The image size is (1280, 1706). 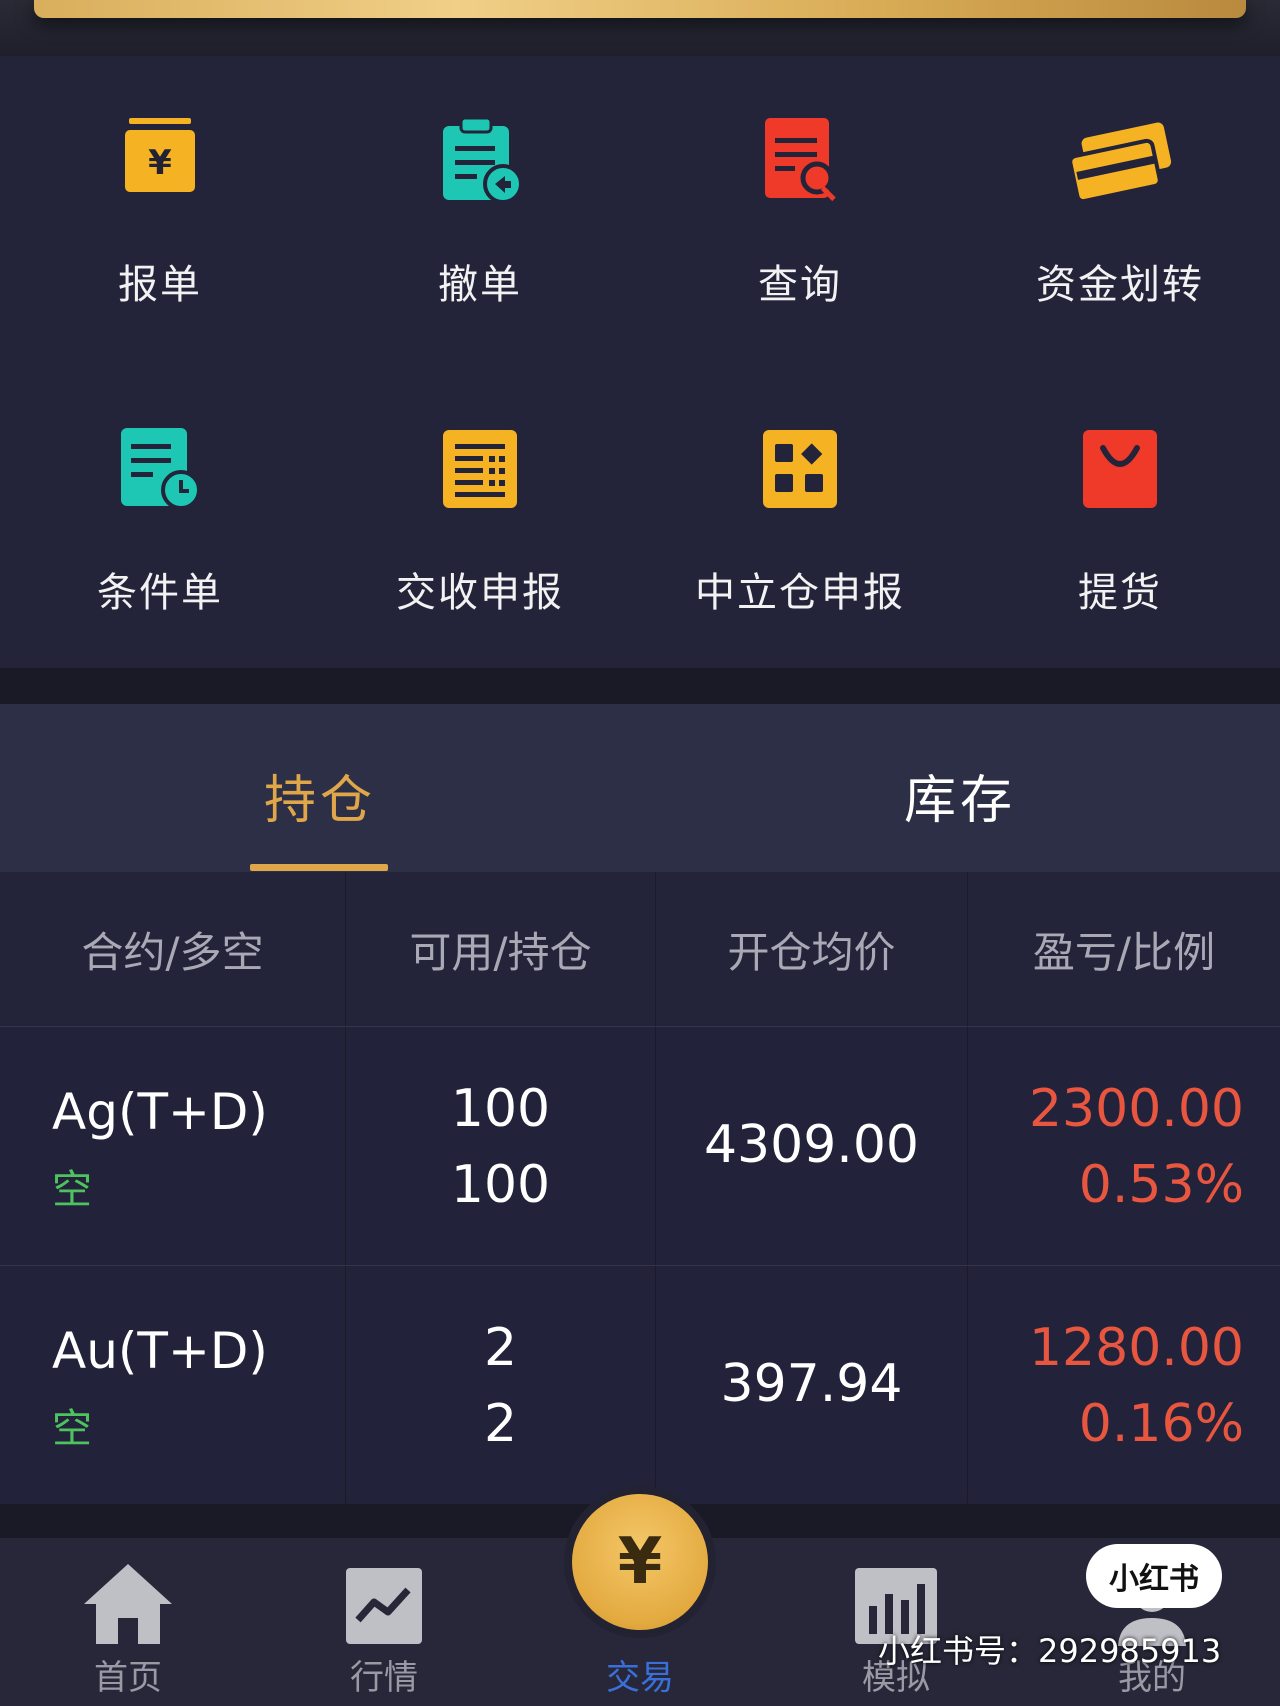 I want to click on tab-inventory: 库存, so click(x=960, y=788).